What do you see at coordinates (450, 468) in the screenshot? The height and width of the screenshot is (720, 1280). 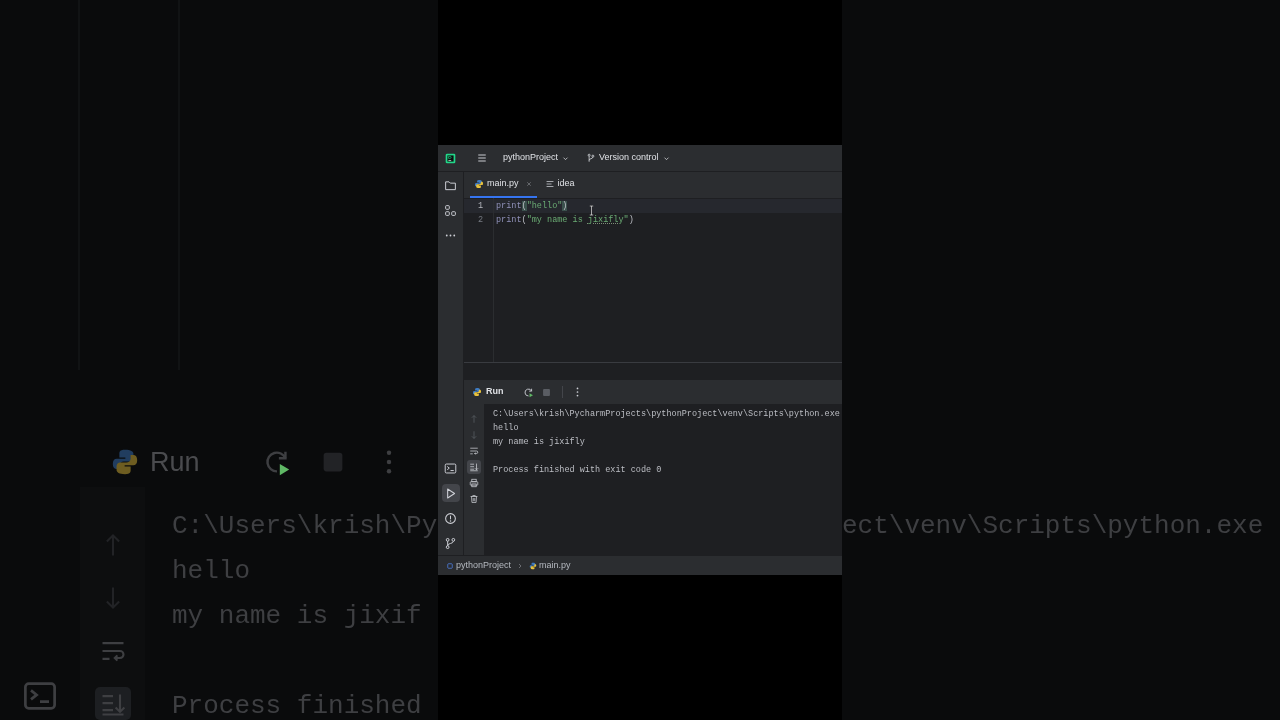 I see `terminal-icon` at bounding box center [450, 468].